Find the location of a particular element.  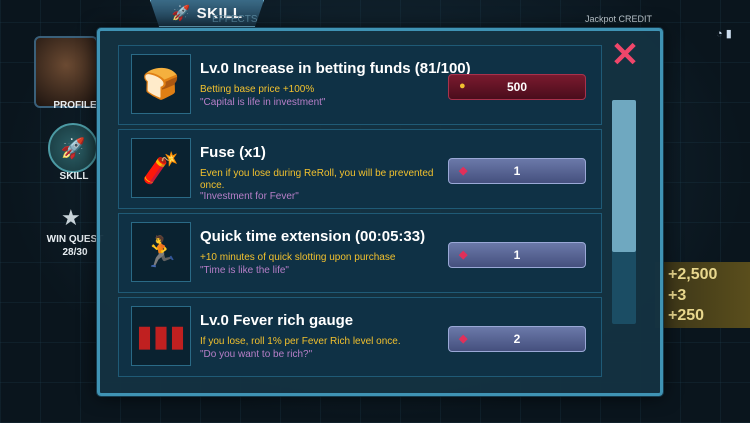

tab-effects: EFFECTS is located at coordinates (235, 19).